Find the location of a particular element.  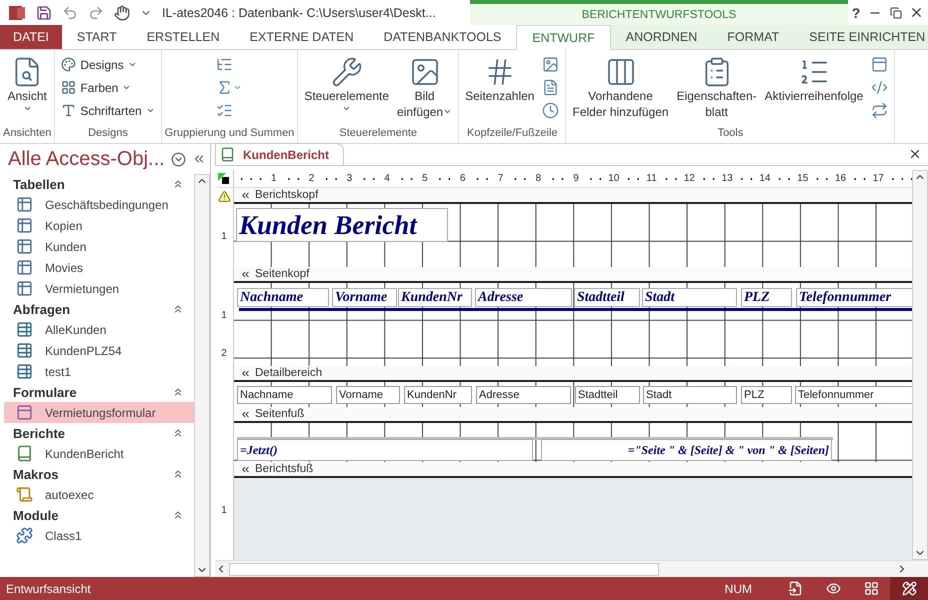

touch-icon is located at coordinates (122, 12).